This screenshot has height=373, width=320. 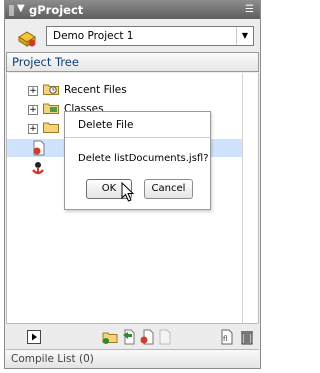 I want to click on dialog-message: Delete listDocuments.jsfl?, so click(x=143, y=158).